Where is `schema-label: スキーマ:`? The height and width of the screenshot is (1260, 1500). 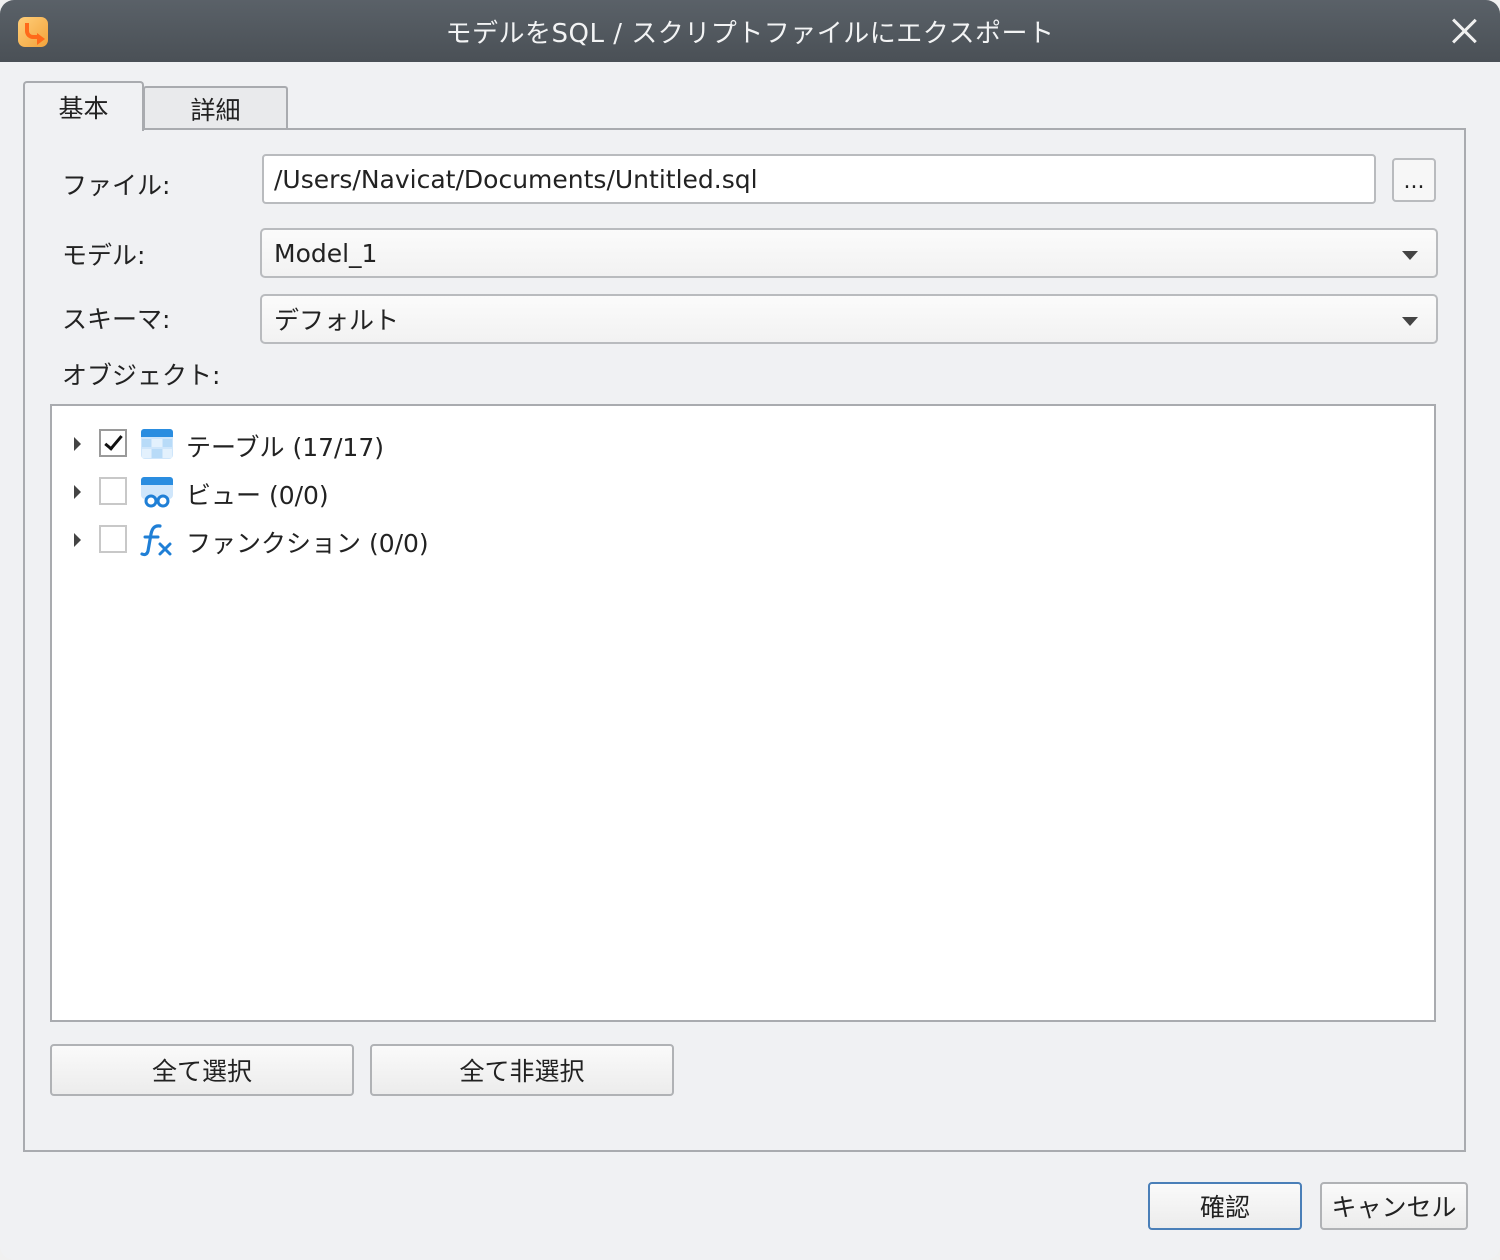 schema-label: スキーマ: is located at coordinates (116, 319).